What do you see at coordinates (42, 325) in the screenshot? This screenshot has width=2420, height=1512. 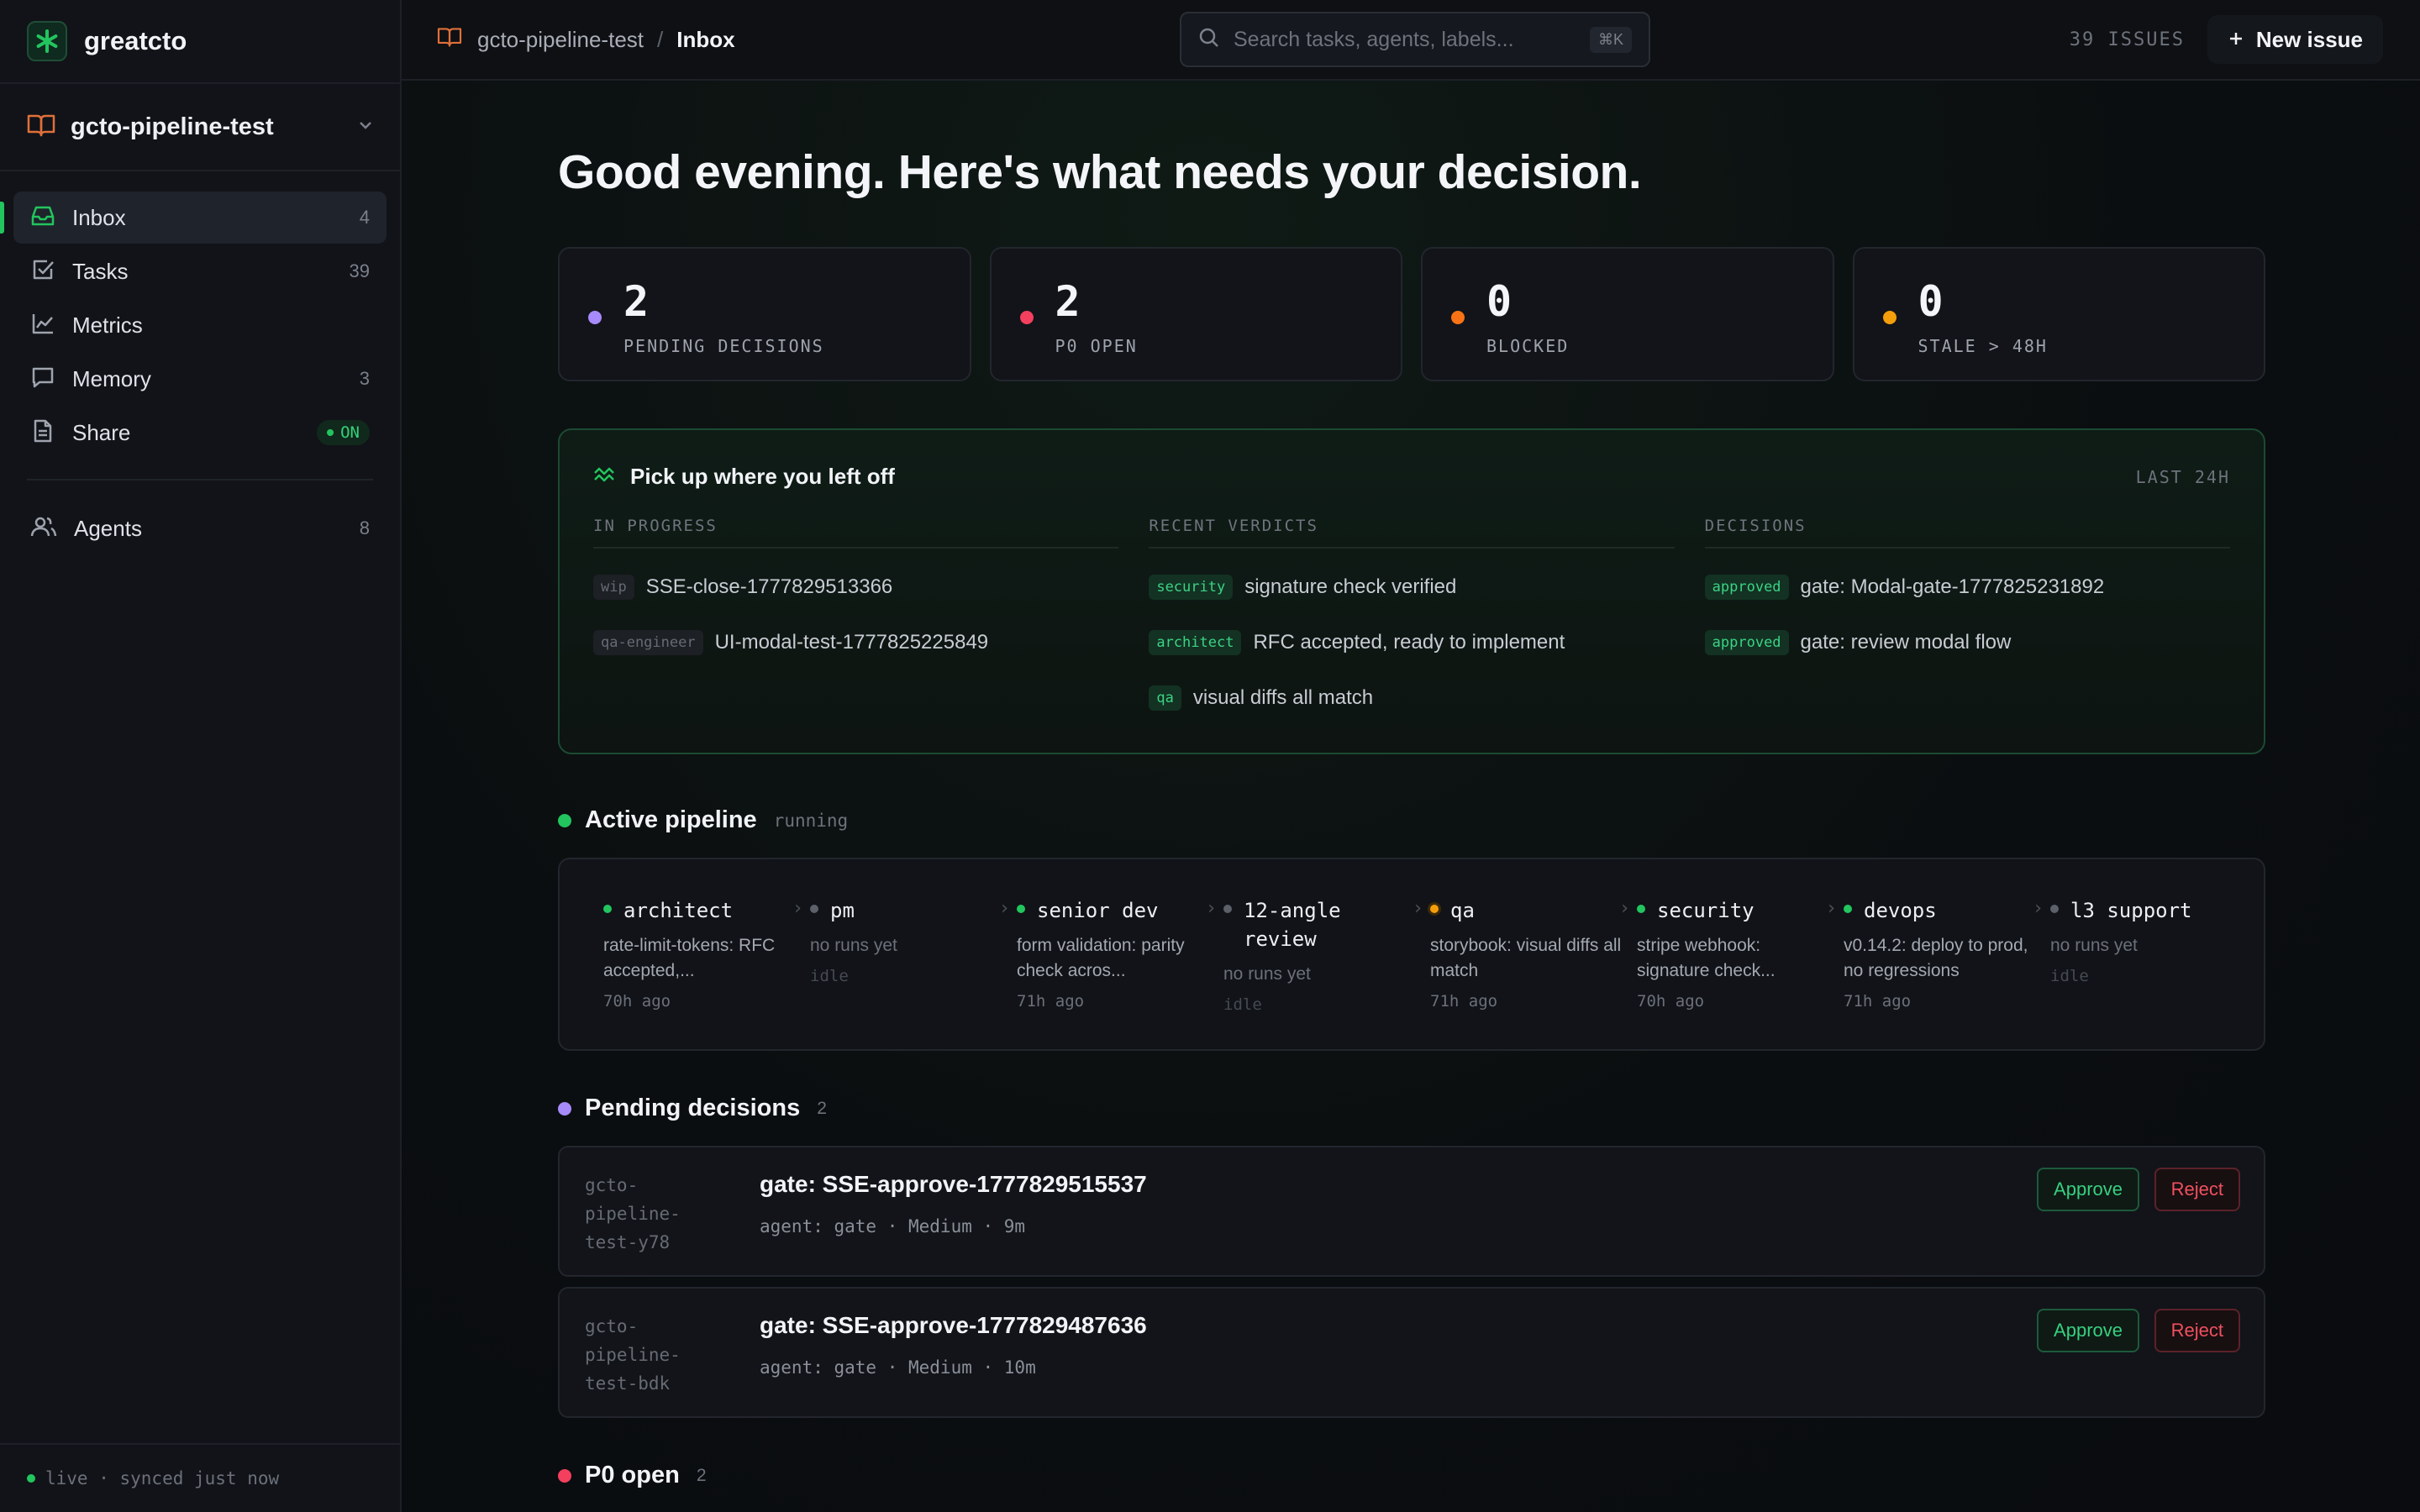 I see `chart-icon` at bounding box center [42, 325].